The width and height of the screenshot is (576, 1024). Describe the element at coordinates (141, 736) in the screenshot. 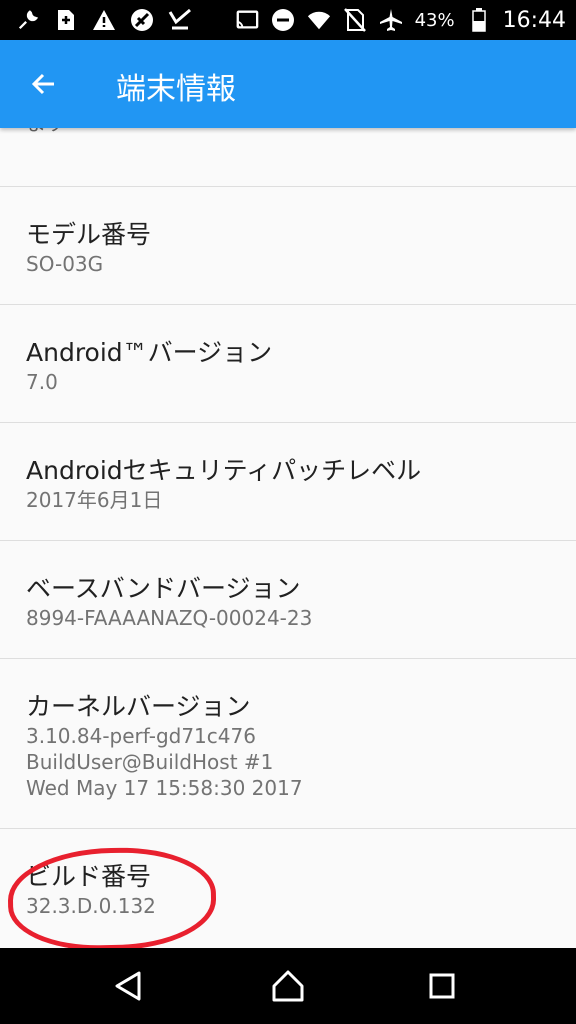

I see `item-subtitle-line: 3.10.84-perf-gd71c476` at that location.